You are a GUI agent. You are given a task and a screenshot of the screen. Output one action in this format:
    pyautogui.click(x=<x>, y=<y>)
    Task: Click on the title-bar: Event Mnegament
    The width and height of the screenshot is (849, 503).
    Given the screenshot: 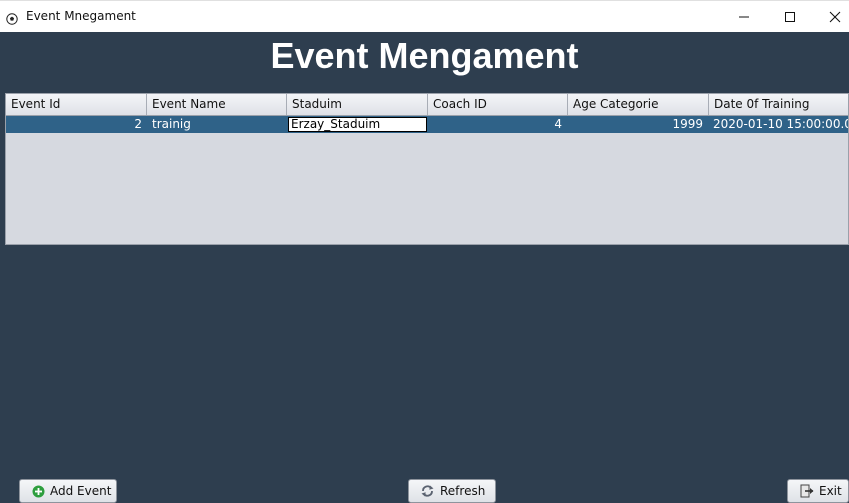 What is the action you would take?
    pyautogui.click(x=424, y=16)
    